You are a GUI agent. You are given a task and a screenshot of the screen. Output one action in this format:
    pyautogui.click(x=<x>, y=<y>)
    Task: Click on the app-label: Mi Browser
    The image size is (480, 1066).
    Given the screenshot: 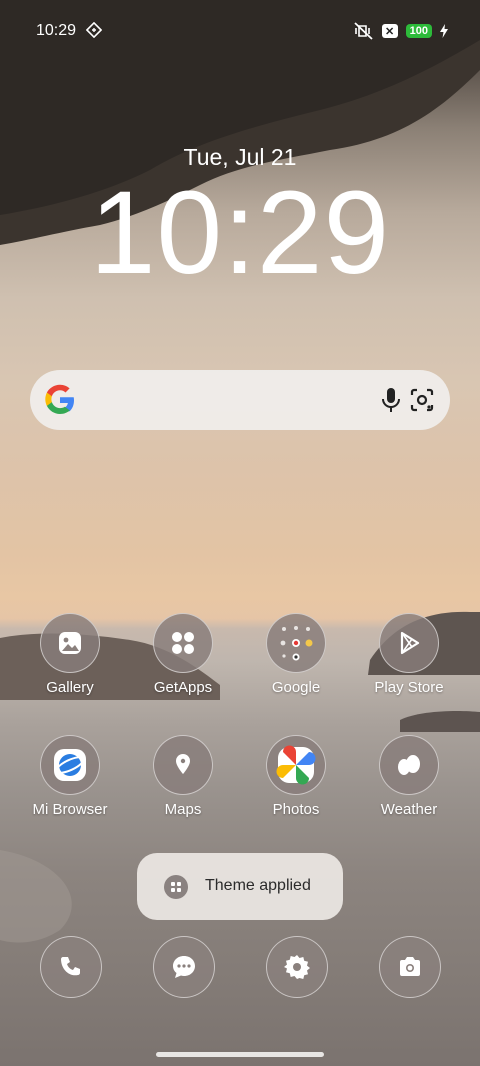 What is the action you would take?
    pyautogui.click(x=70, y=809)
    